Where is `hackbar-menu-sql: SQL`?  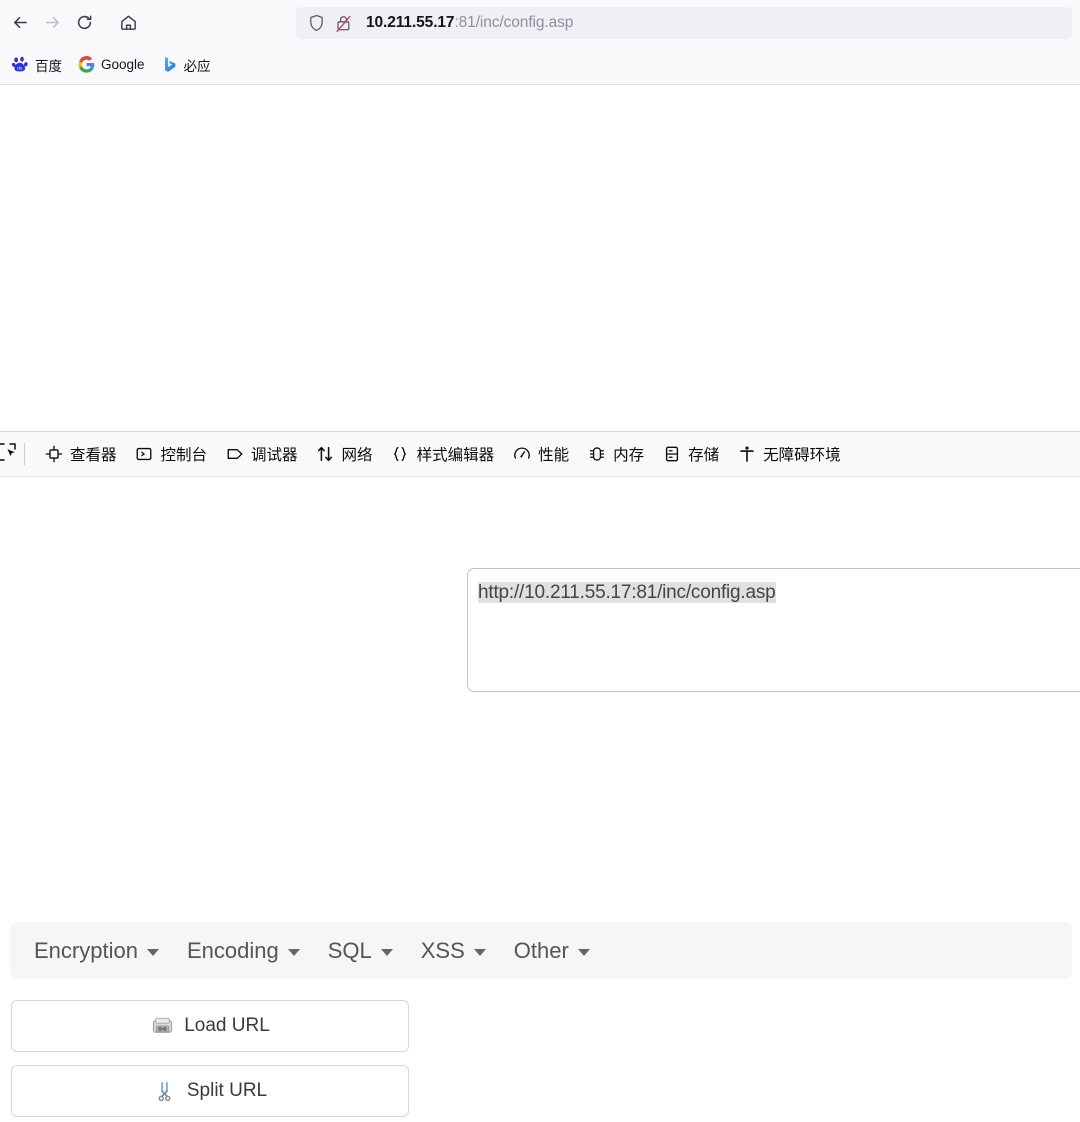 hackbar-menu-sql: SQL is located at coordinates (360, 951).